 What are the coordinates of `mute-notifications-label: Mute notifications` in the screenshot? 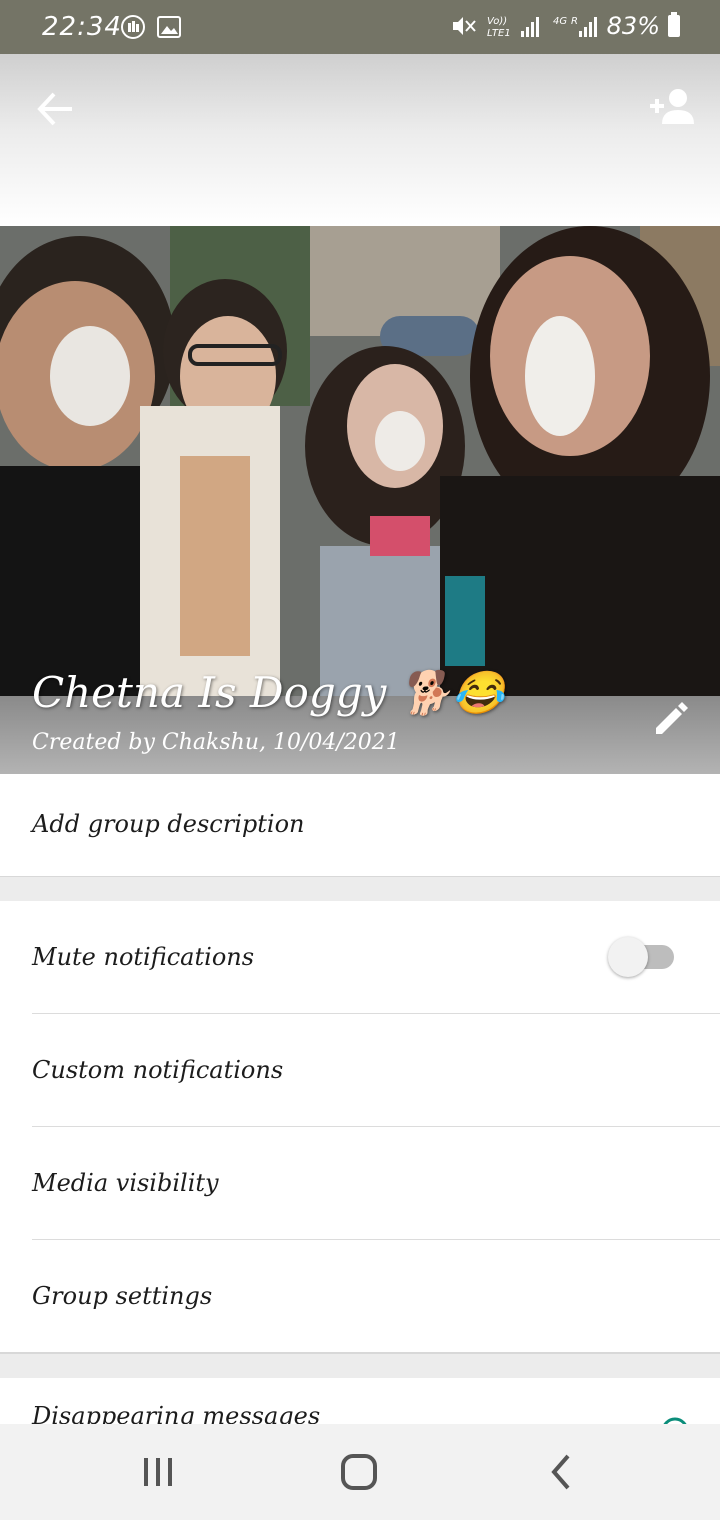 It's located at (143, 957).